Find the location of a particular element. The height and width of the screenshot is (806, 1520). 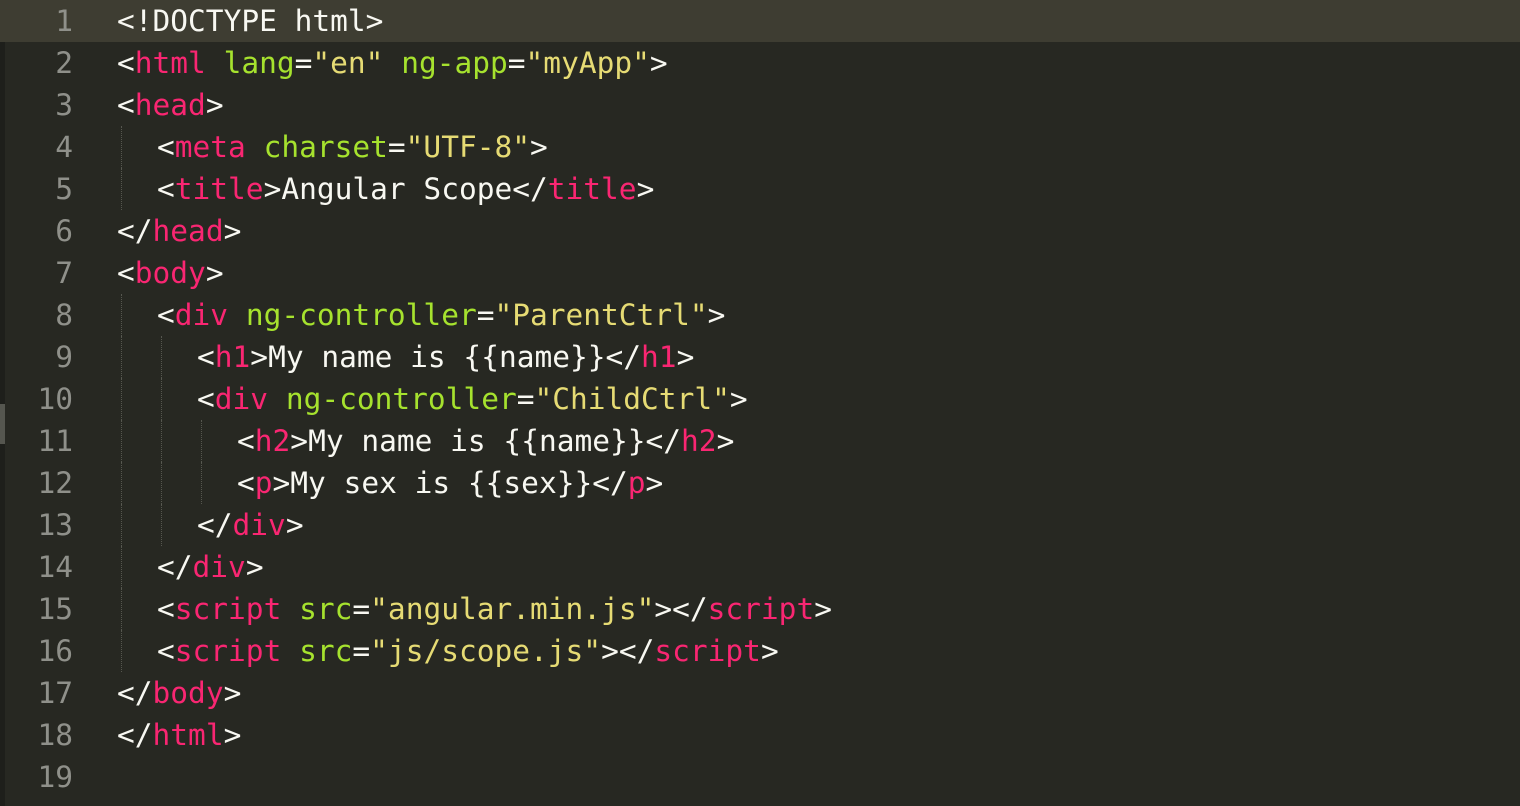

line-number: 11 is located at coordinates (55, 441).